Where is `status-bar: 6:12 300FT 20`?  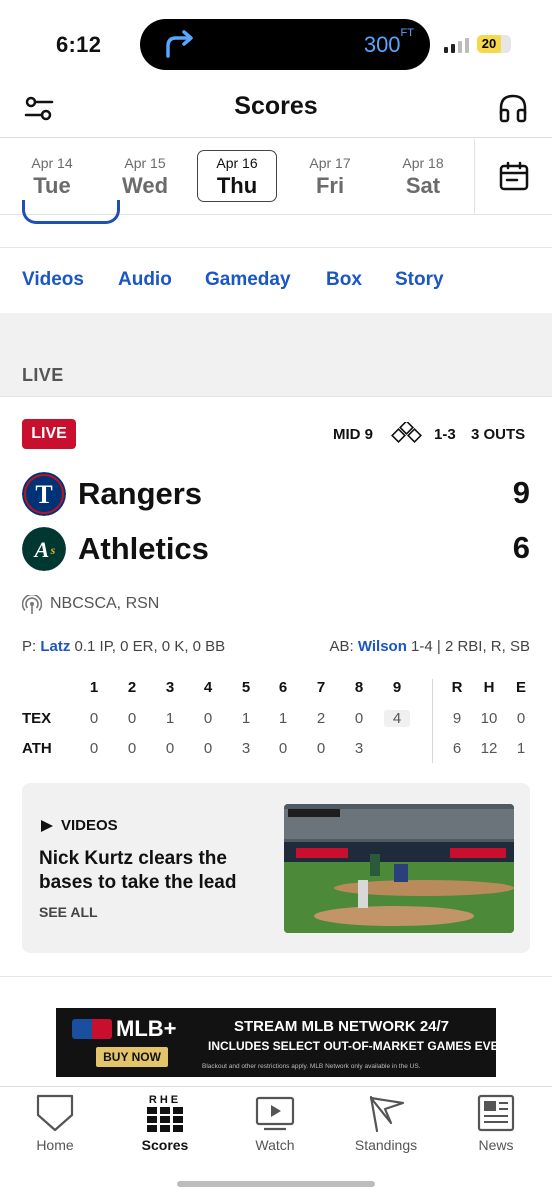 status-bar: 6:12 300FT 20 is located at coordinates (276, 44).